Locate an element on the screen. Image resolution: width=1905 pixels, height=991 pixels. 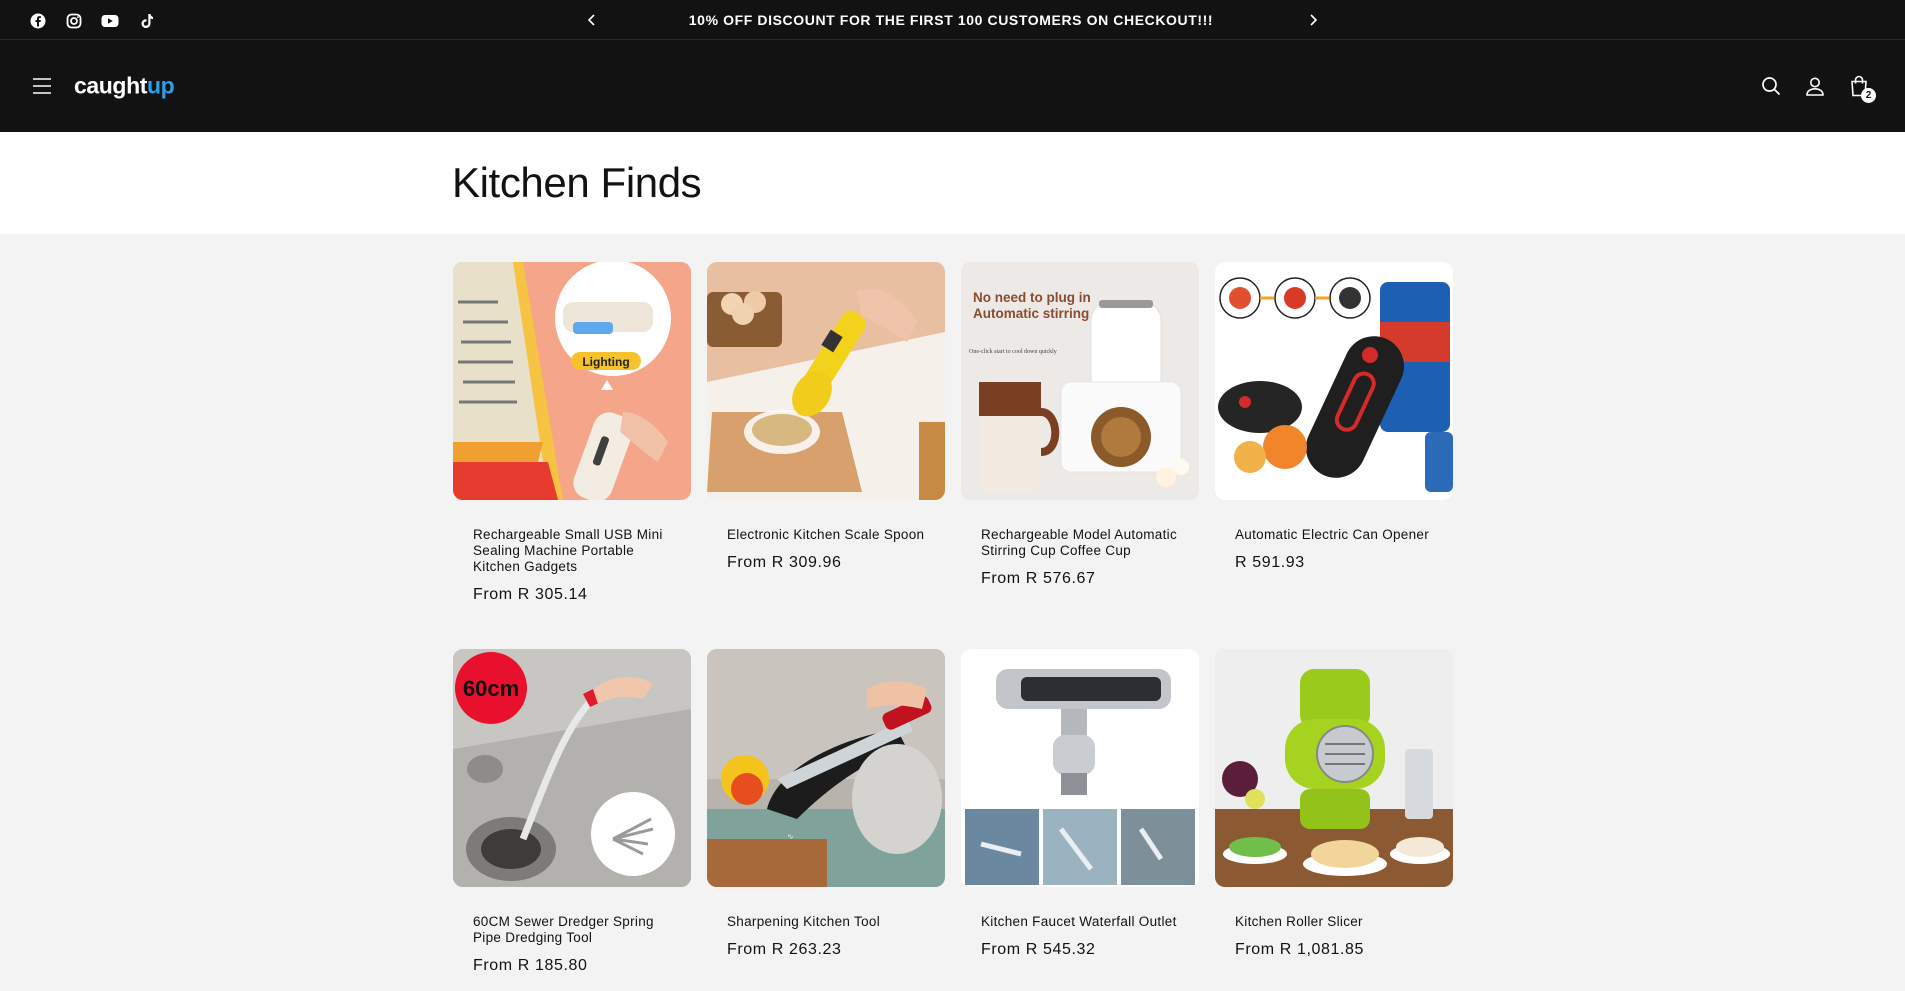
store-logo: caughtup is located at coordinates (124, 86).